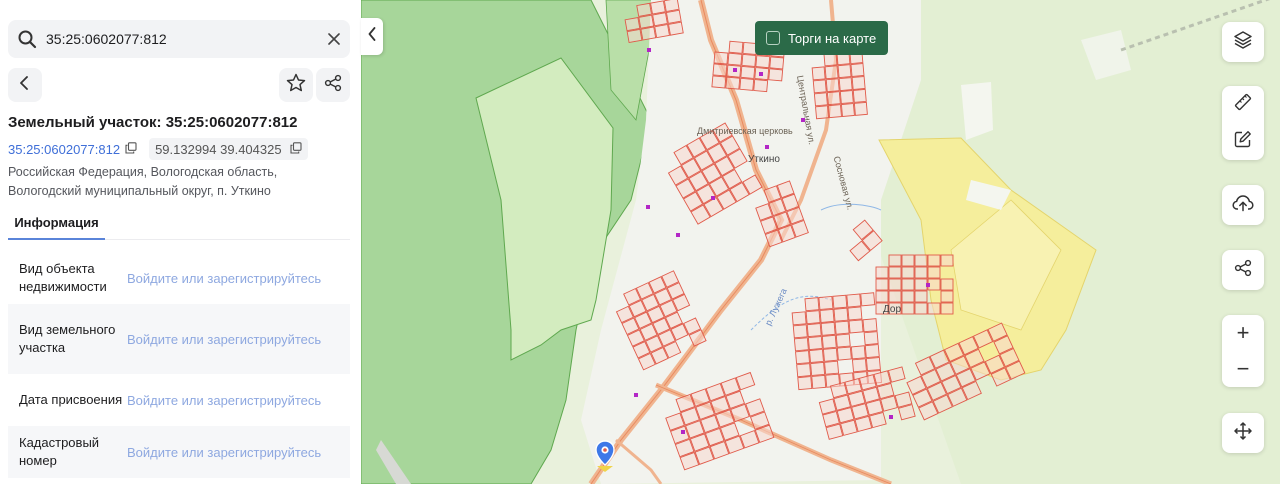 The image size is (1280, 484). Describe the element at coordinates (832, 38) in the screenshot. I see `torgi-label: Торги на карте` at that location.